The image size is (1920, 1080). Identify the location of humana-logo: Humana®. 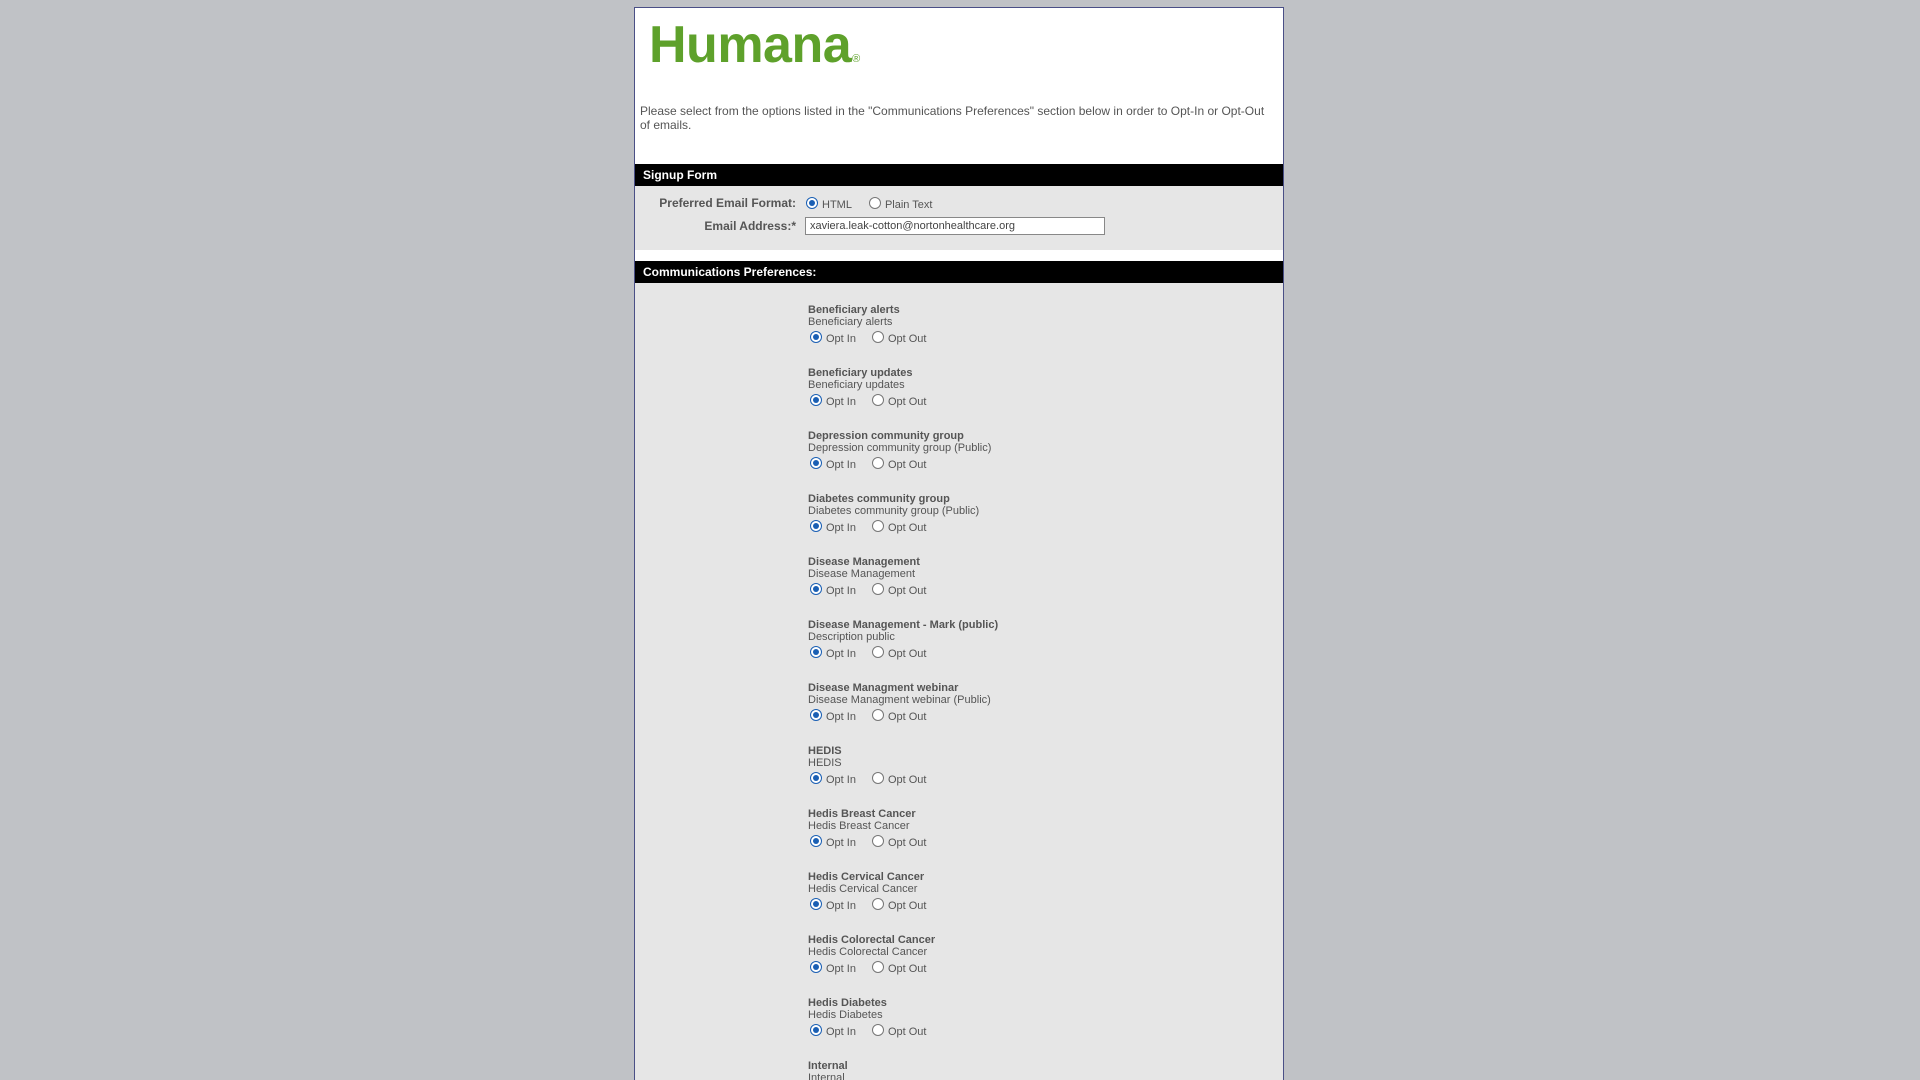
(754, 45).